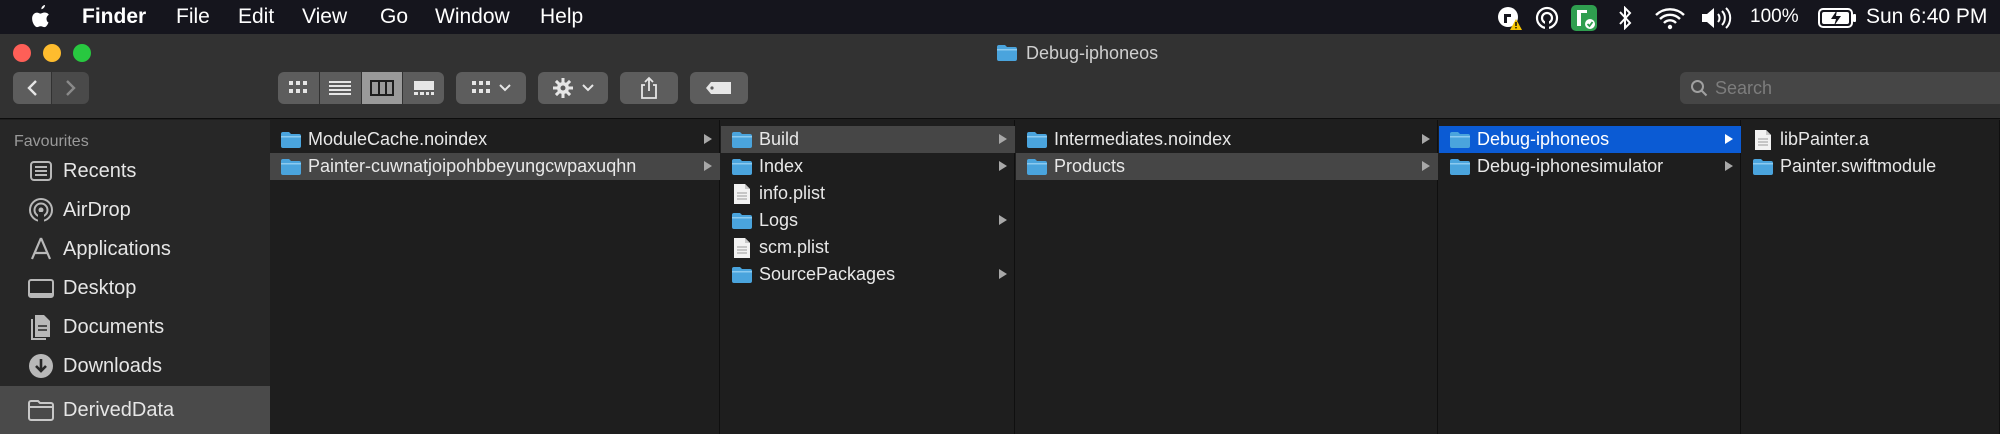 This screenshot has width=2000, height=434. I want to click on forward-button, so click(70, 88).